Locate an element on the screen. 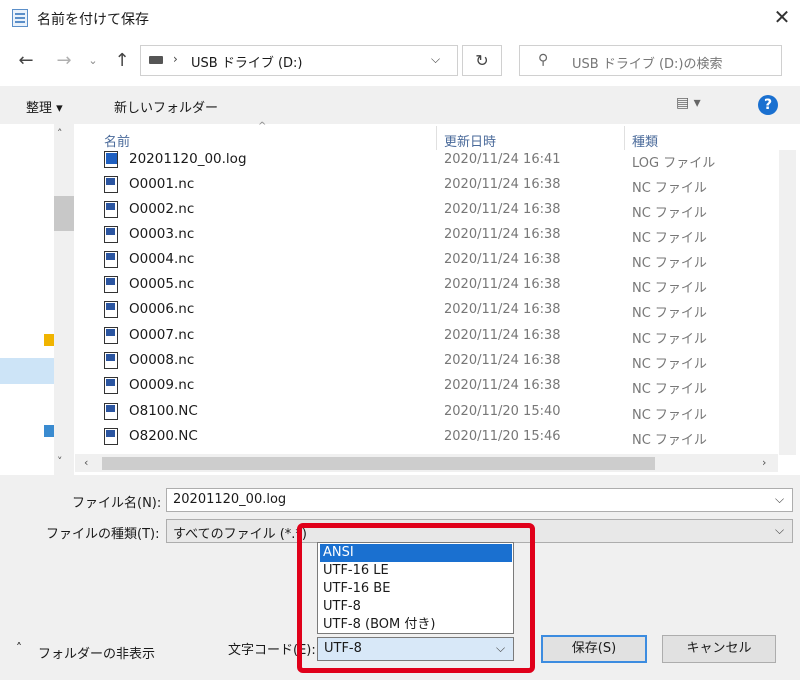  new-folder-button: 新しいフォルダー is located at coordinates (166, 106).